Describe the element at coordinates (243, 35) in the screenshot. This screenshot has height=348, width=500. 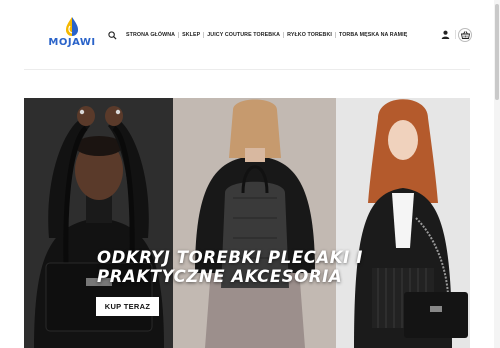
I see `nav-item-juicy-couture: JUICY COUTURE TOREBKA` at that location.